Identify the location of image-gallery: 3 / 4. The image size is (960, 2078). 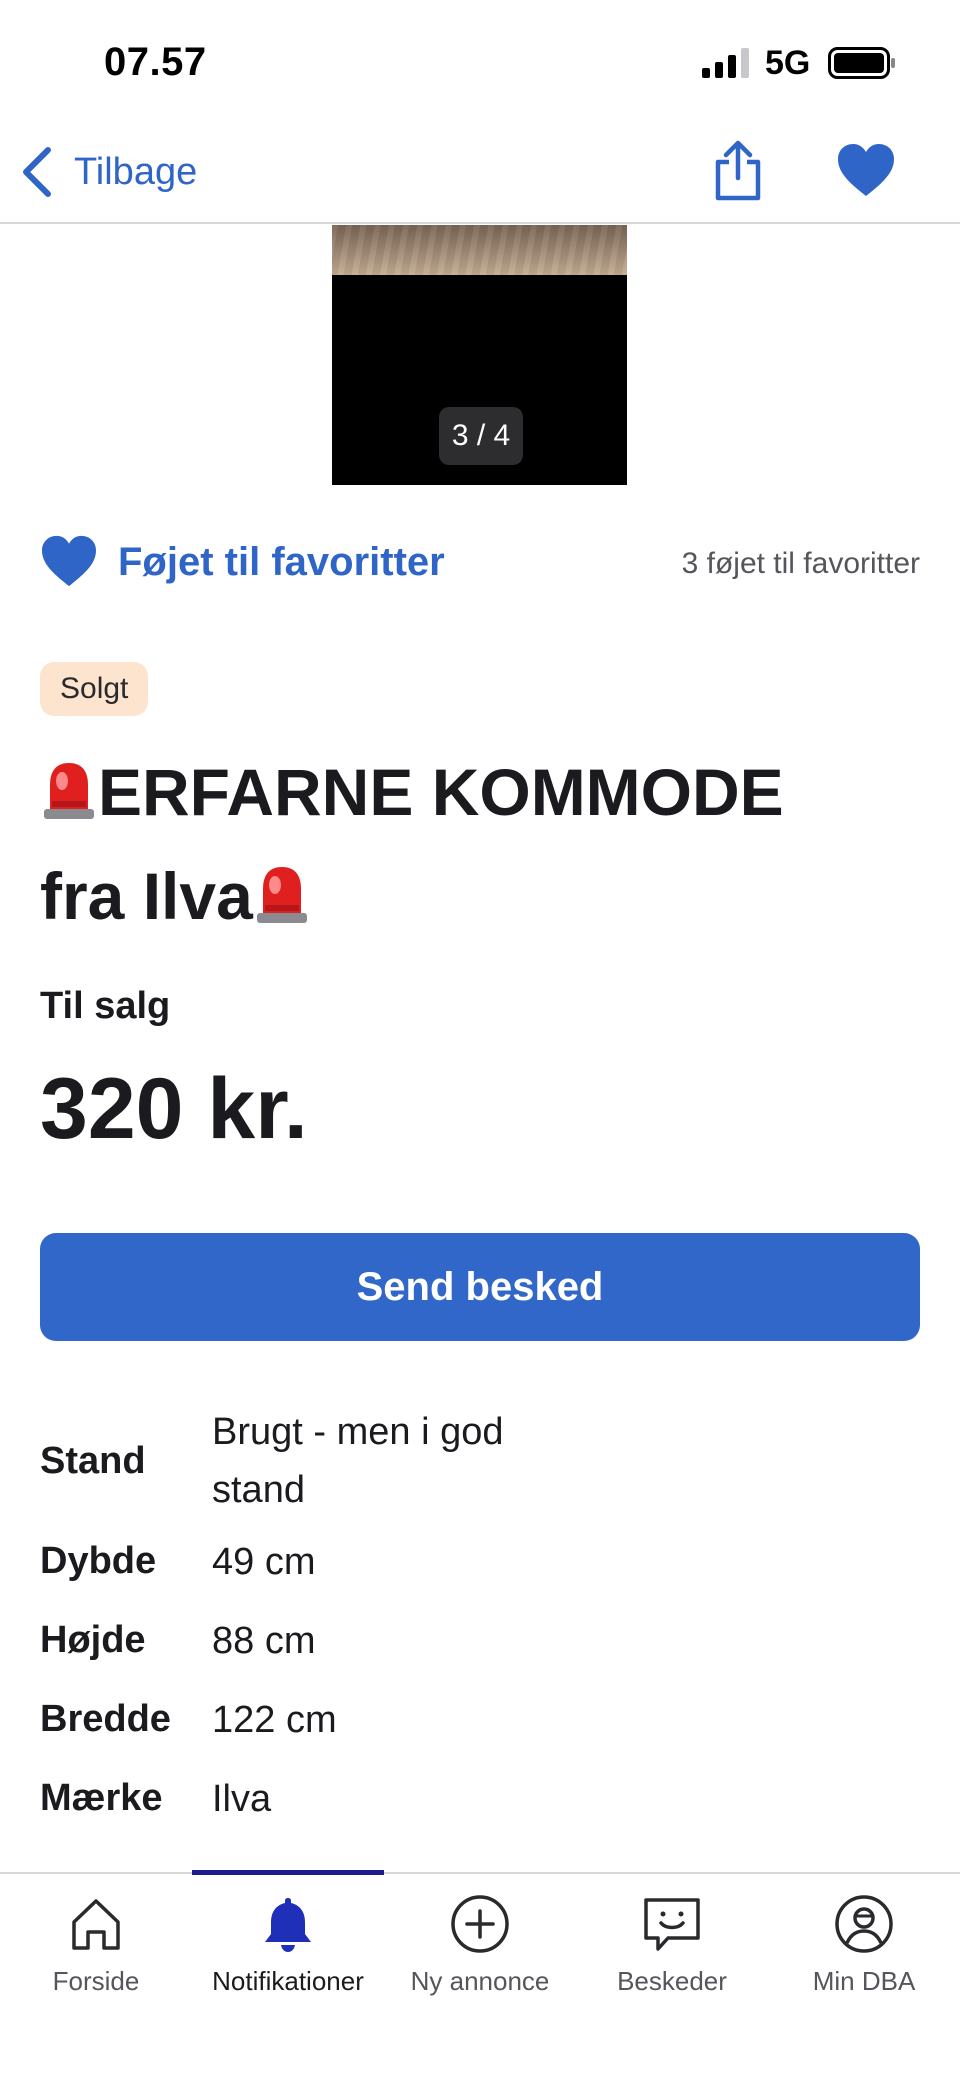
(479, 355).